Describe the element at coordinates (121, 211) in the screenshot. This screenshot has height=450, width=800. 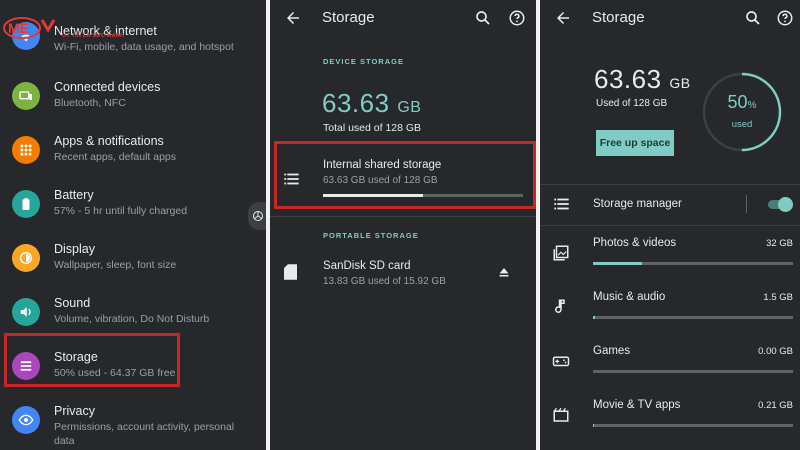
I see `settings-item-subtitle: 57% - 5 hr until fully charged` at that location.